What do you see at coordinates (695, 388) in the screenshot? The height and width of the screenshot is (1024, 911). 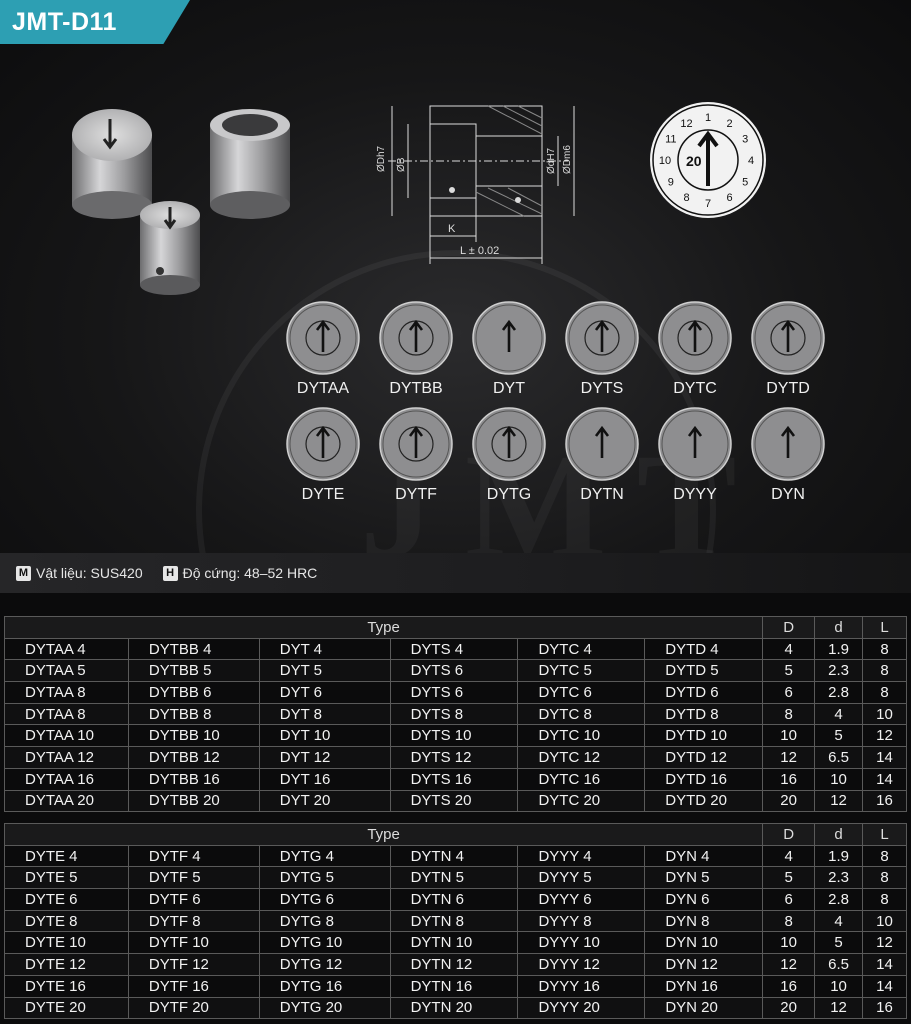 I see `stamp-label: DYTC` at bounding box center [695, 388].